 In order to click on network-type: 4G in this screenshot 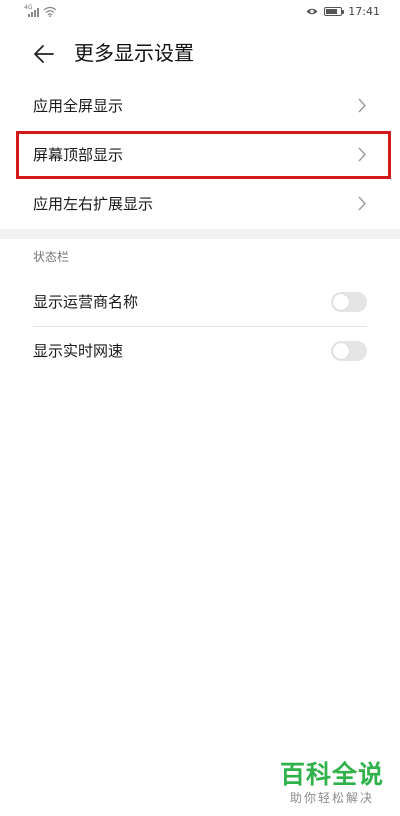, I will do `click(28, 7)`.